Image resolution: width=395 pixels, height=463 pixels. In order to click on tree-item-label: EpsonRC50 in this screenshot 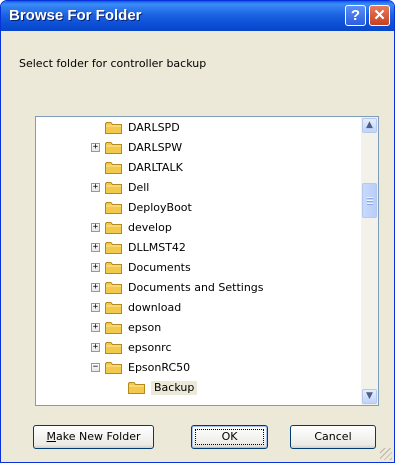, I will do `click(159, 367)`.